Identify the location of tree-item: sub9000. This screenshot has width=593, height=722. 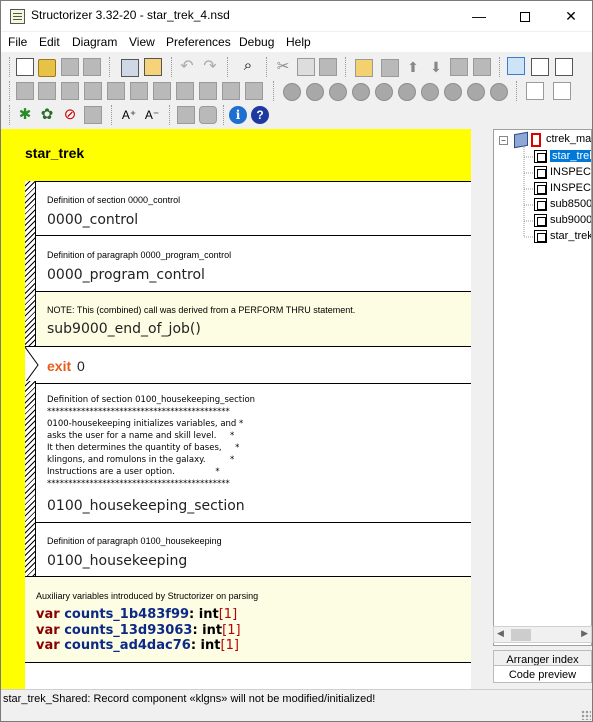
(570, 220).